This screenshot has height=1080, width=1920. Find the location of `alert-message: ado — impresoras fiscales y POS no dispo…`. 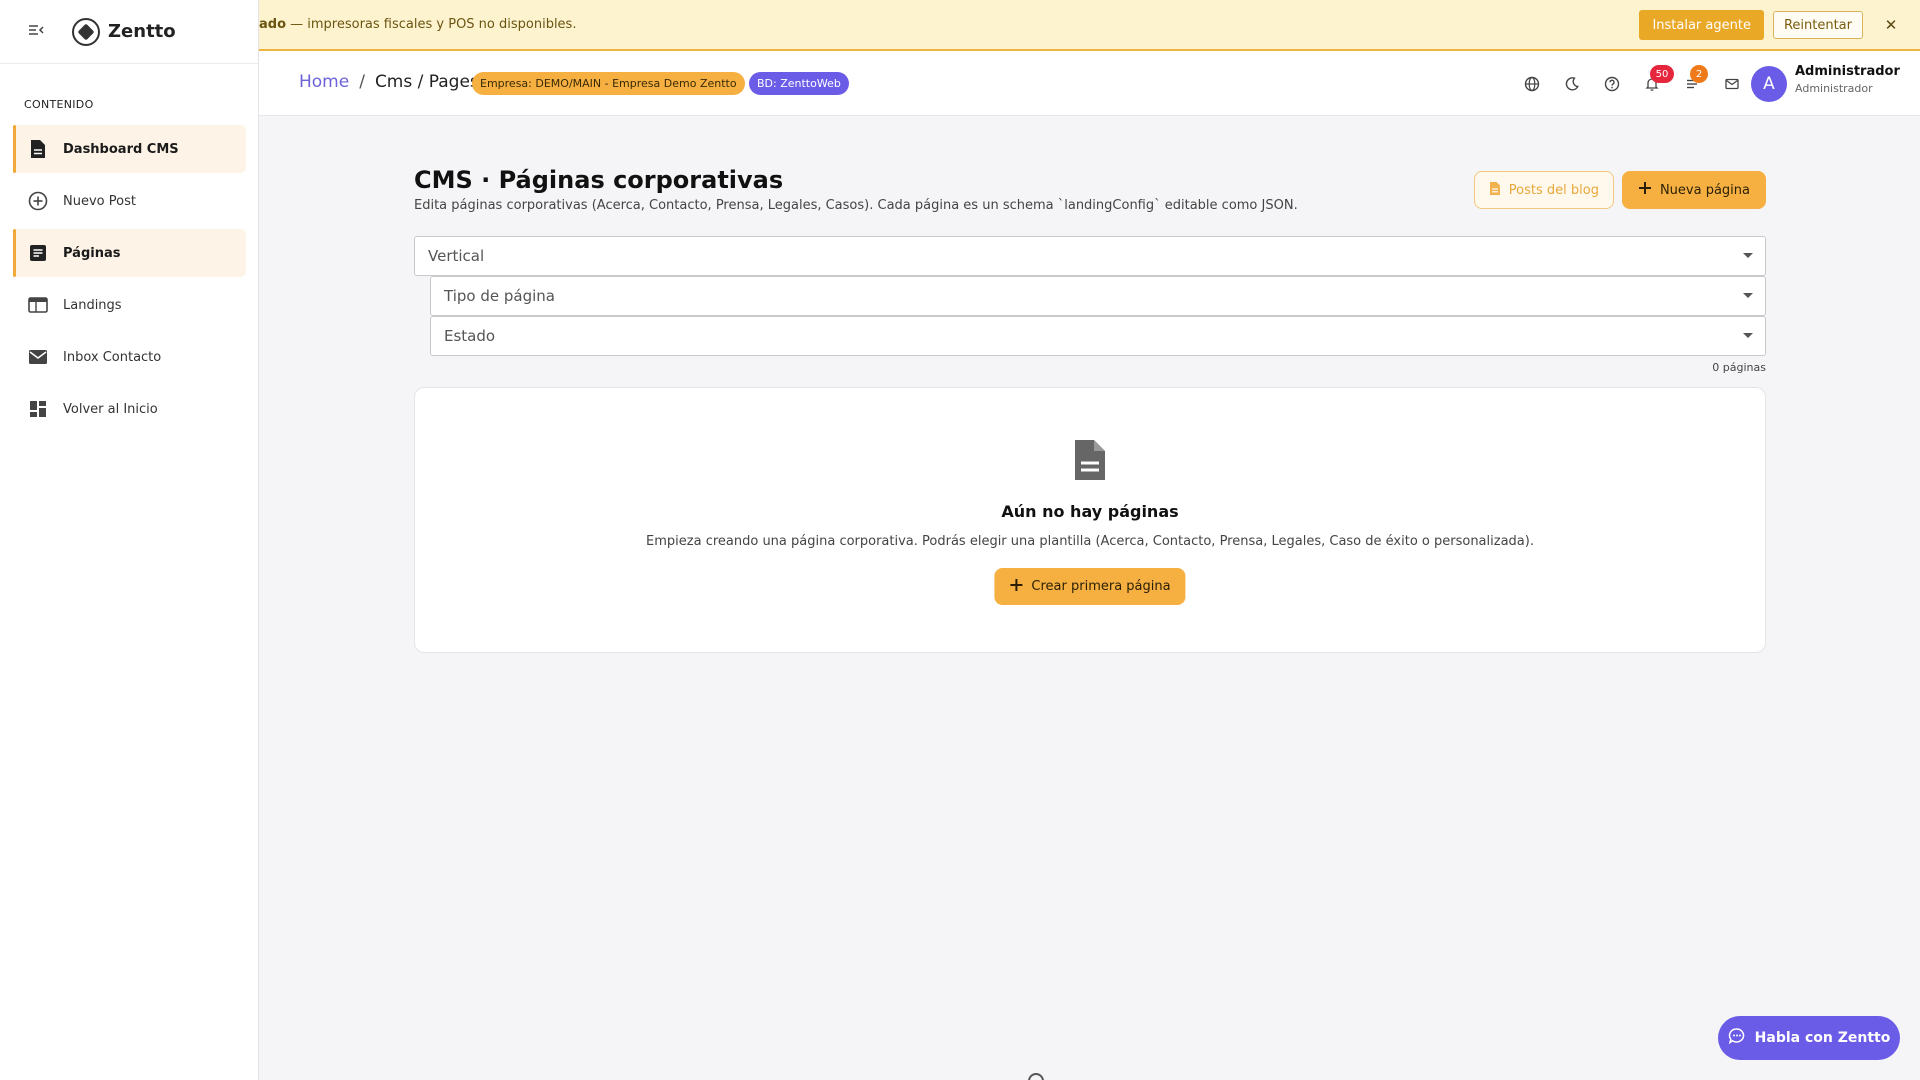

alert-message: ado — impresoras fiscales y POS no dispo… is located at coordinates (417, 24).